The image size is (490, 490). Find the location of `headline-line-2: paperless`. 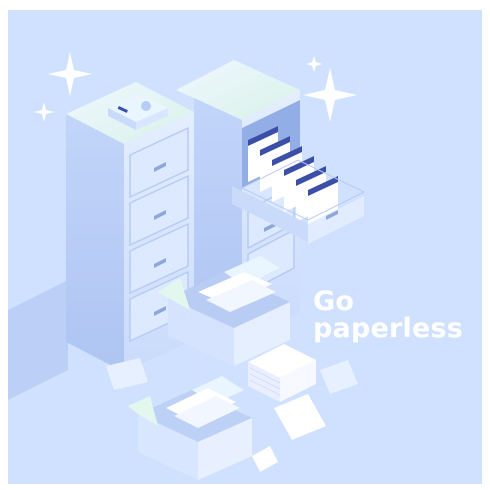

headline-line-2: paperless is located at coordinates (388, 328).